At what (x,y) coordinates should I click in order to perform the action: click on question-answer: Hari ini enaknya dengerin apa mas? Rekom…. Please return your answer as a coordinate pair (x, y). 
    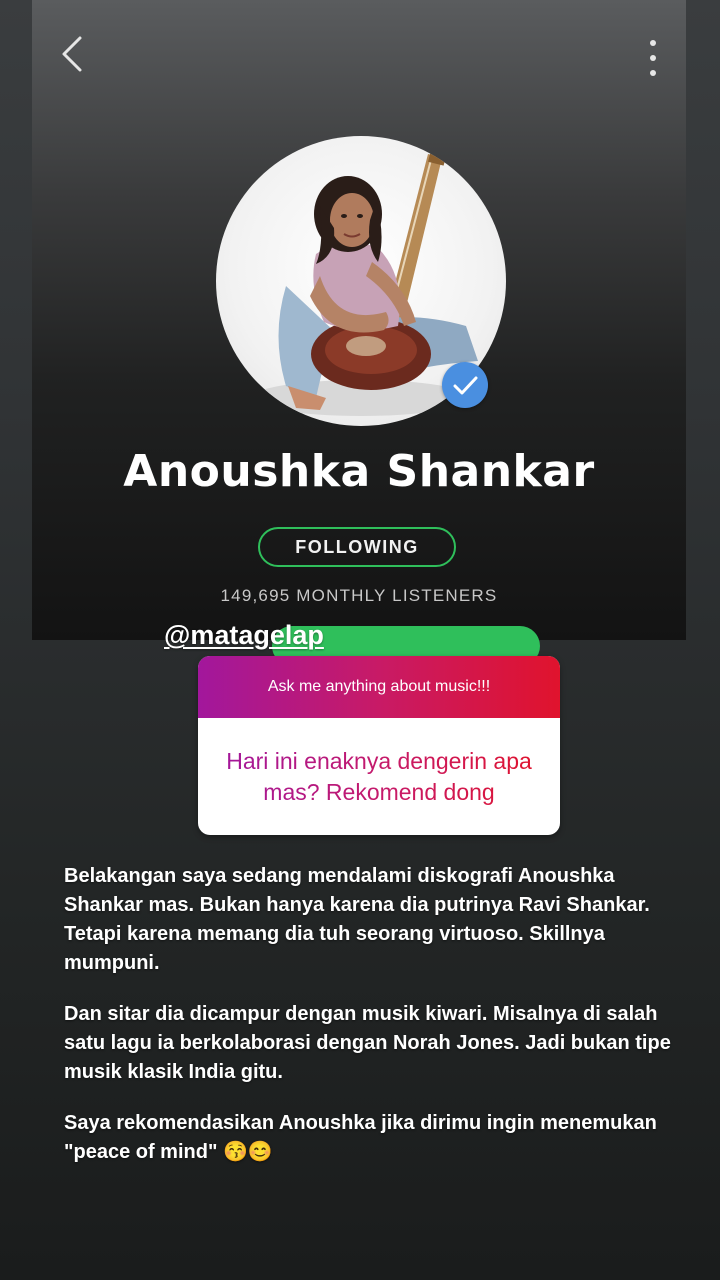
    Looking at the image, I should click on (379, 777).